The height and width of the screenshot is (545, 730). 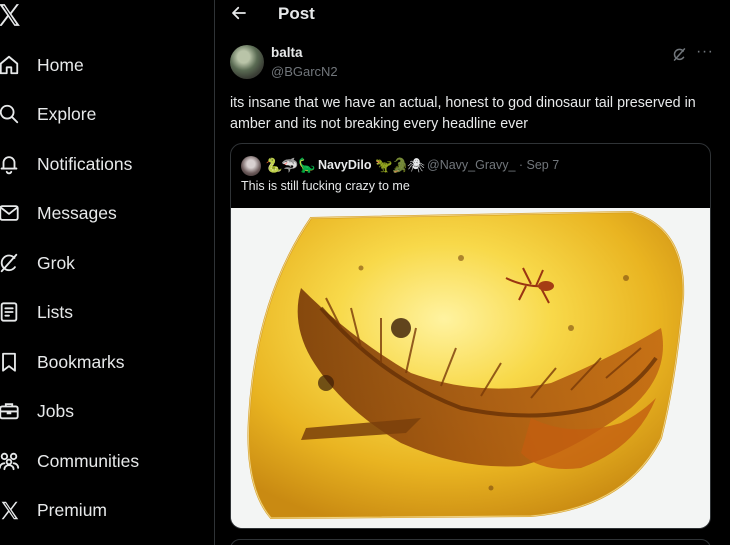 I want to click on bell-icon, so click(x=10, y=164).